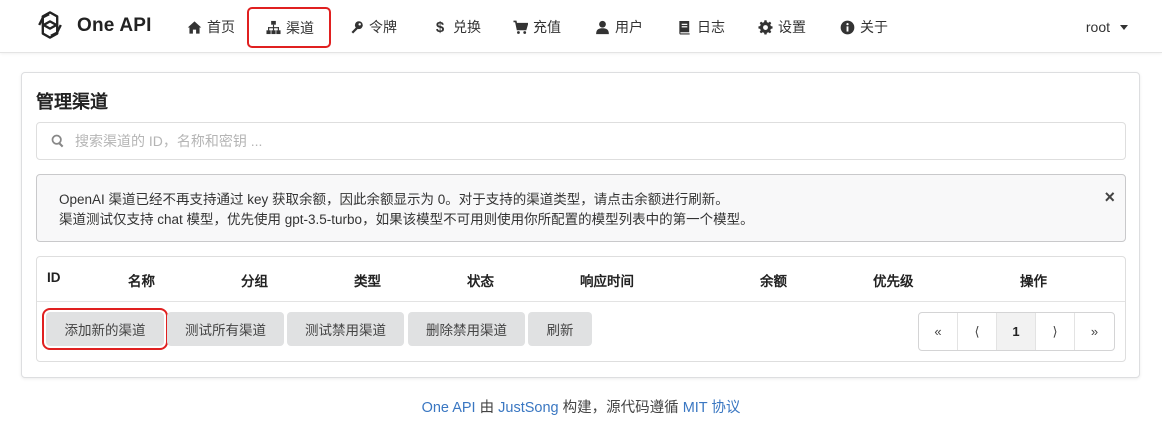  What do you see at coordinates (565, 141) in the screenshot?
I see `search-input` at bounding box center [565, 141].